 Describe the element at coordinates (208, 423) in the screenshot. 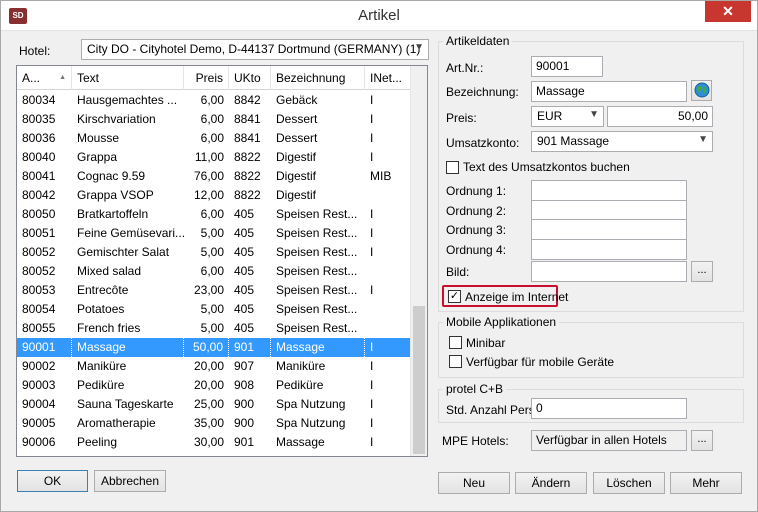

I see `cell-preis: 35,00` at that location.